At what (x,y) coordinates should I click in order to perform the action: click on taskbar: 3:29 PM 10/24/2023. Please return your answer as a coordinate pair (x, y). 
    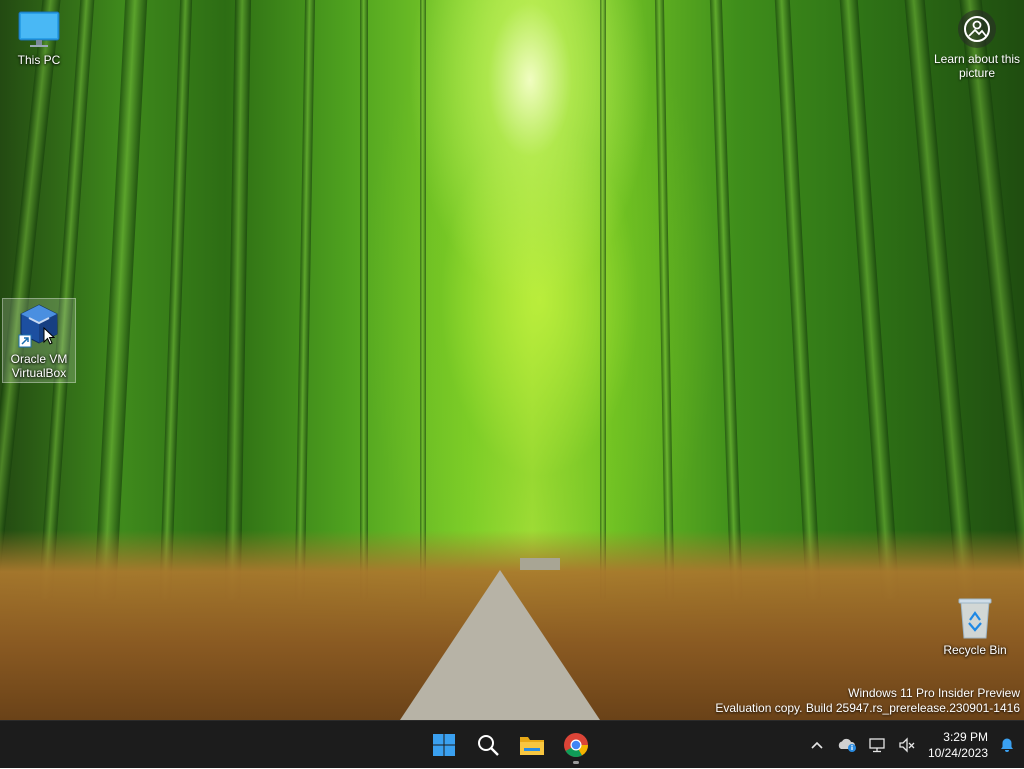
    Looking at the image, I should click on (512, 744).